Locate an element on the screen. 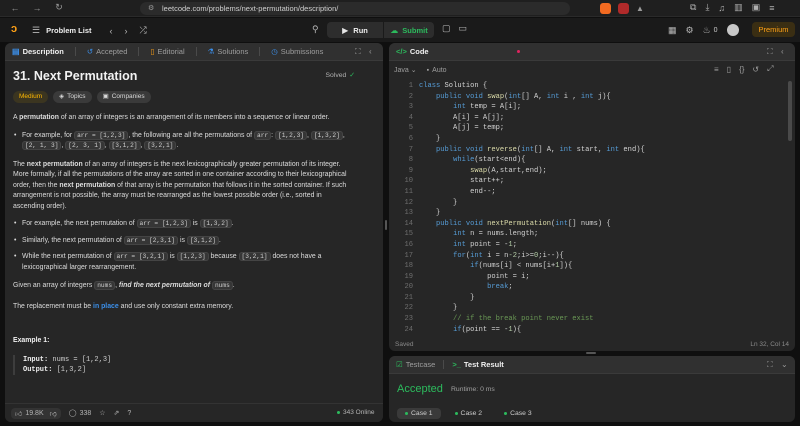  tab-editorial: ▯ Editorial is located at coordinates (167, 51).